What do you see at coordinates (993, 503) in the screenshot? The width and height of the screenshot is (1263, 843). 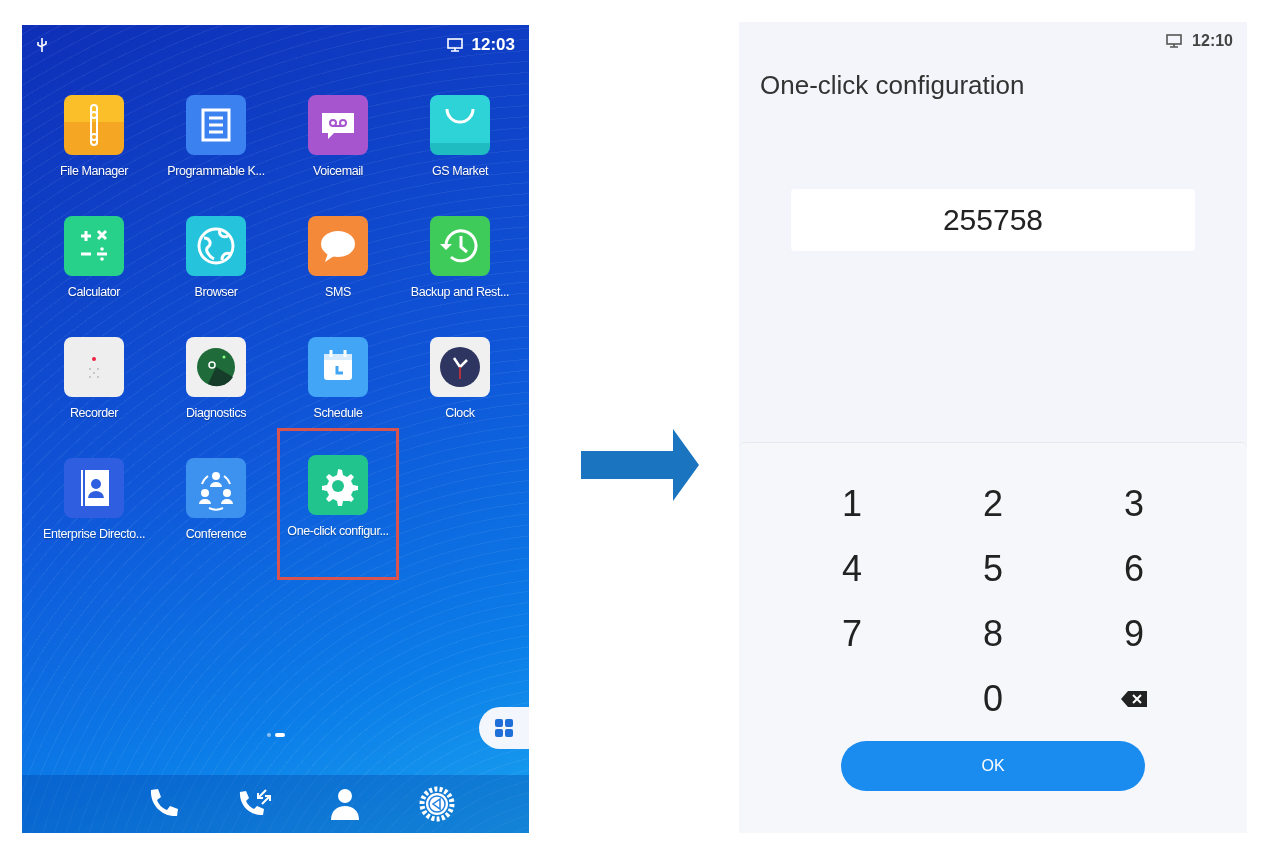 I see `keypad-key: 2` at bounding box center [993, 503].